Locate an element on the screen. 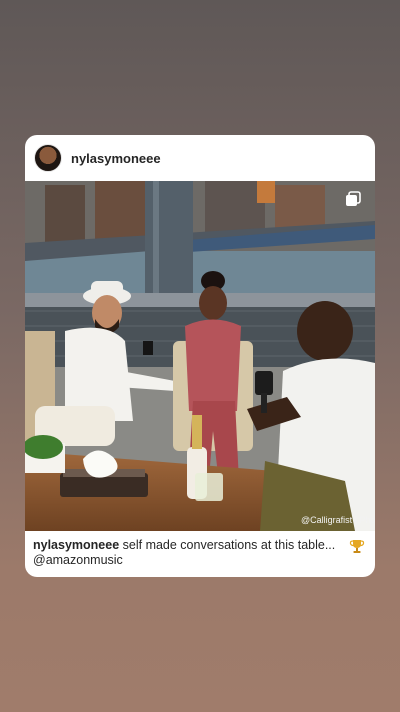 The height and width of the screenshot is (712, 400). photo-credit: @Calligrafist | Pho is located at coordinates (338, 520).